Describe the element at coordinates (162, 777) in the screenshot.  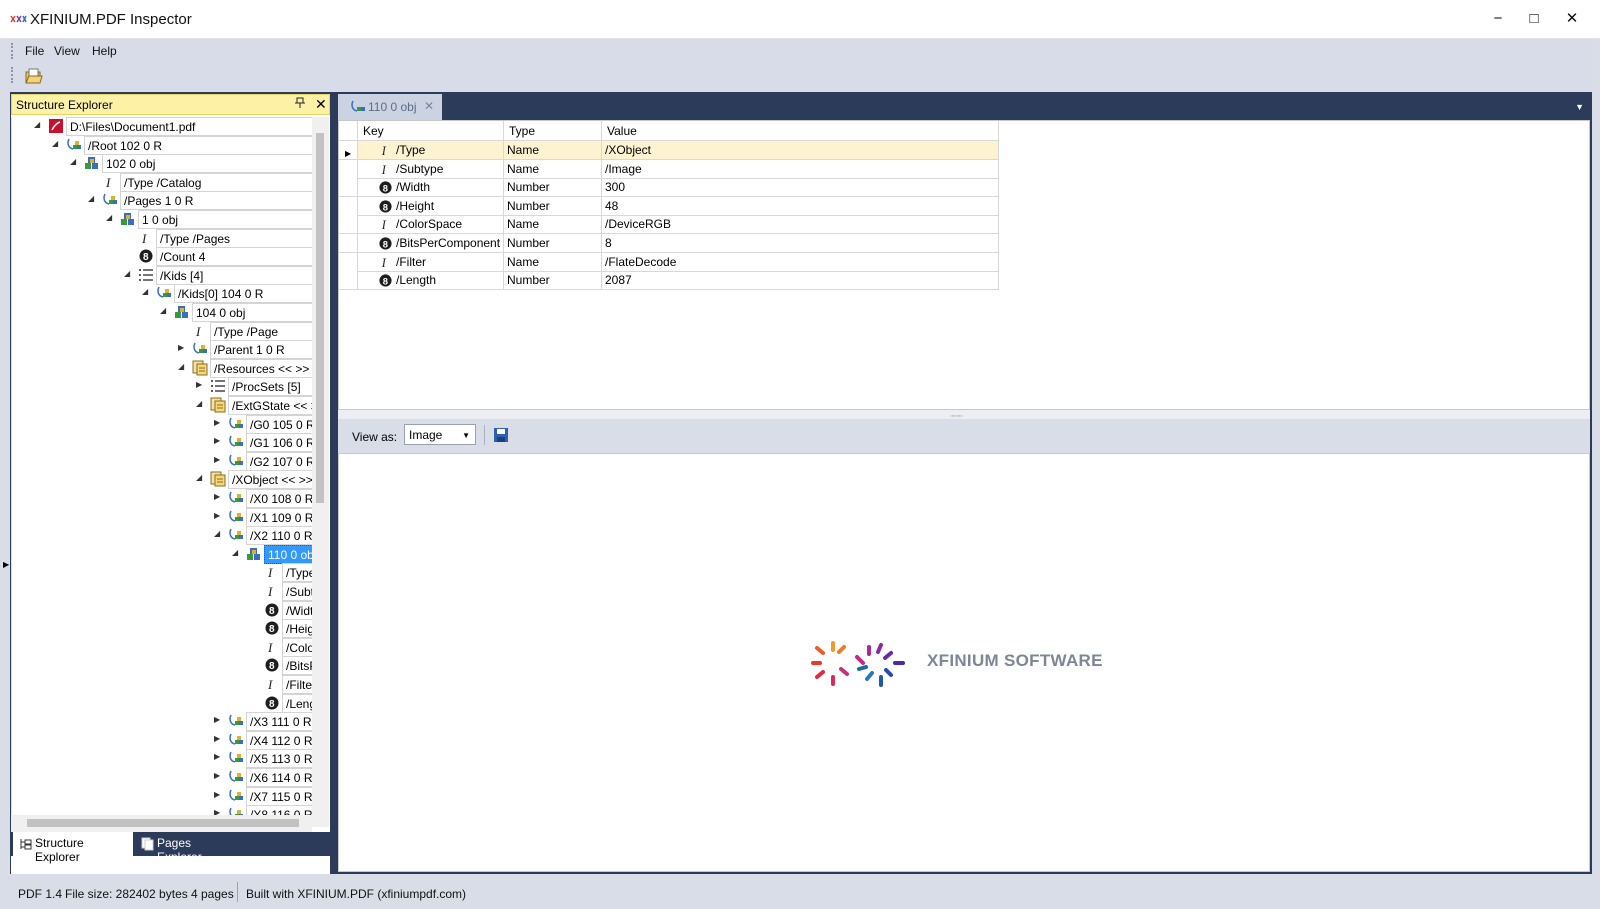
I see `tree-node: ▶ /X6 114 0 R` at that location.